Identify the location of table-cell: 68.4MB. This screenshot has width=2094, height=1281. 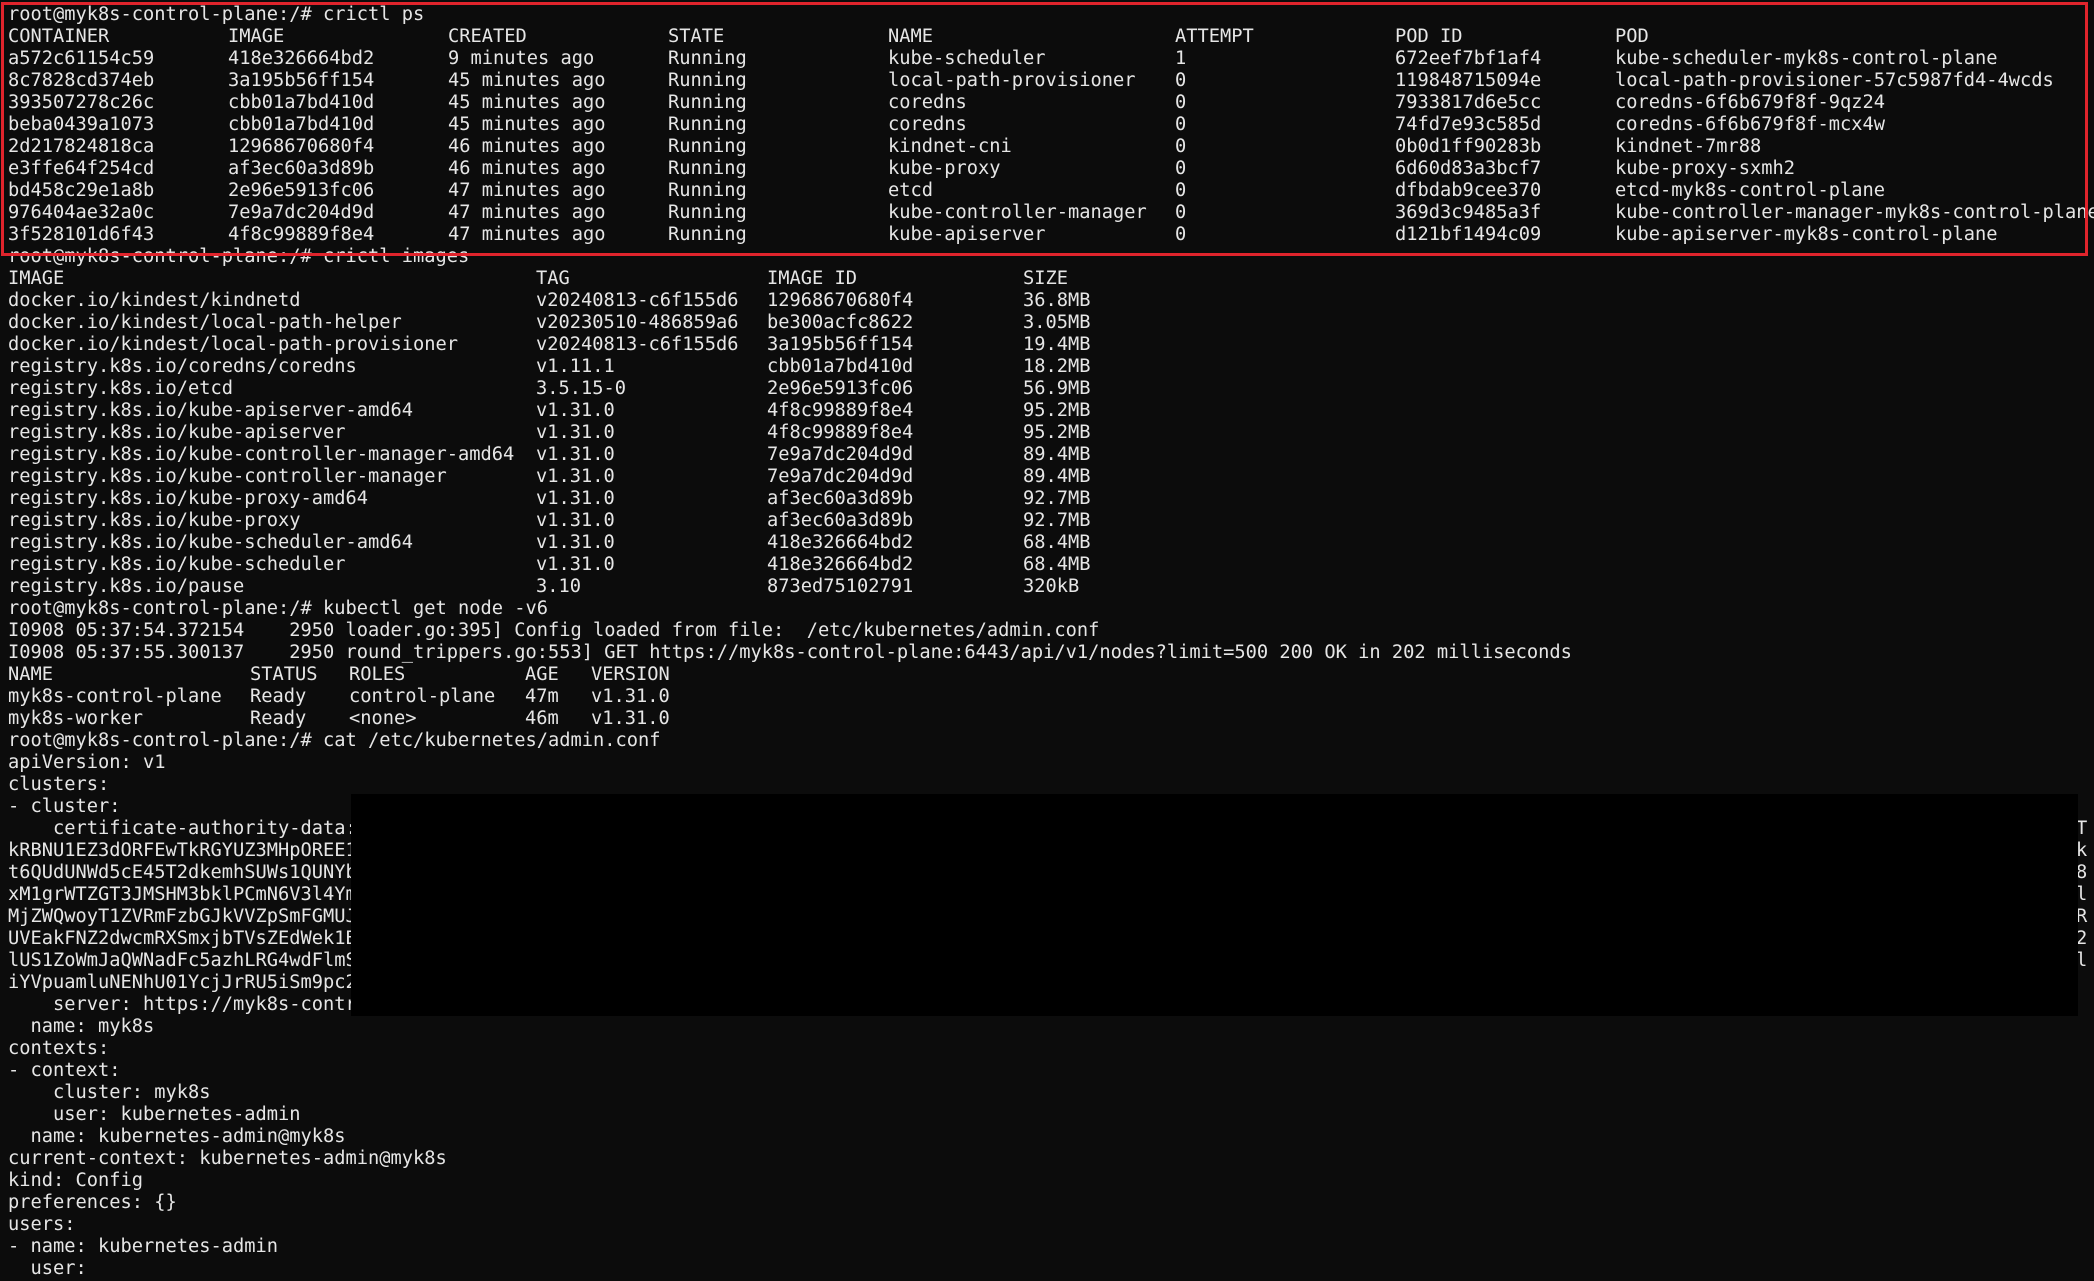
(1057, 542).